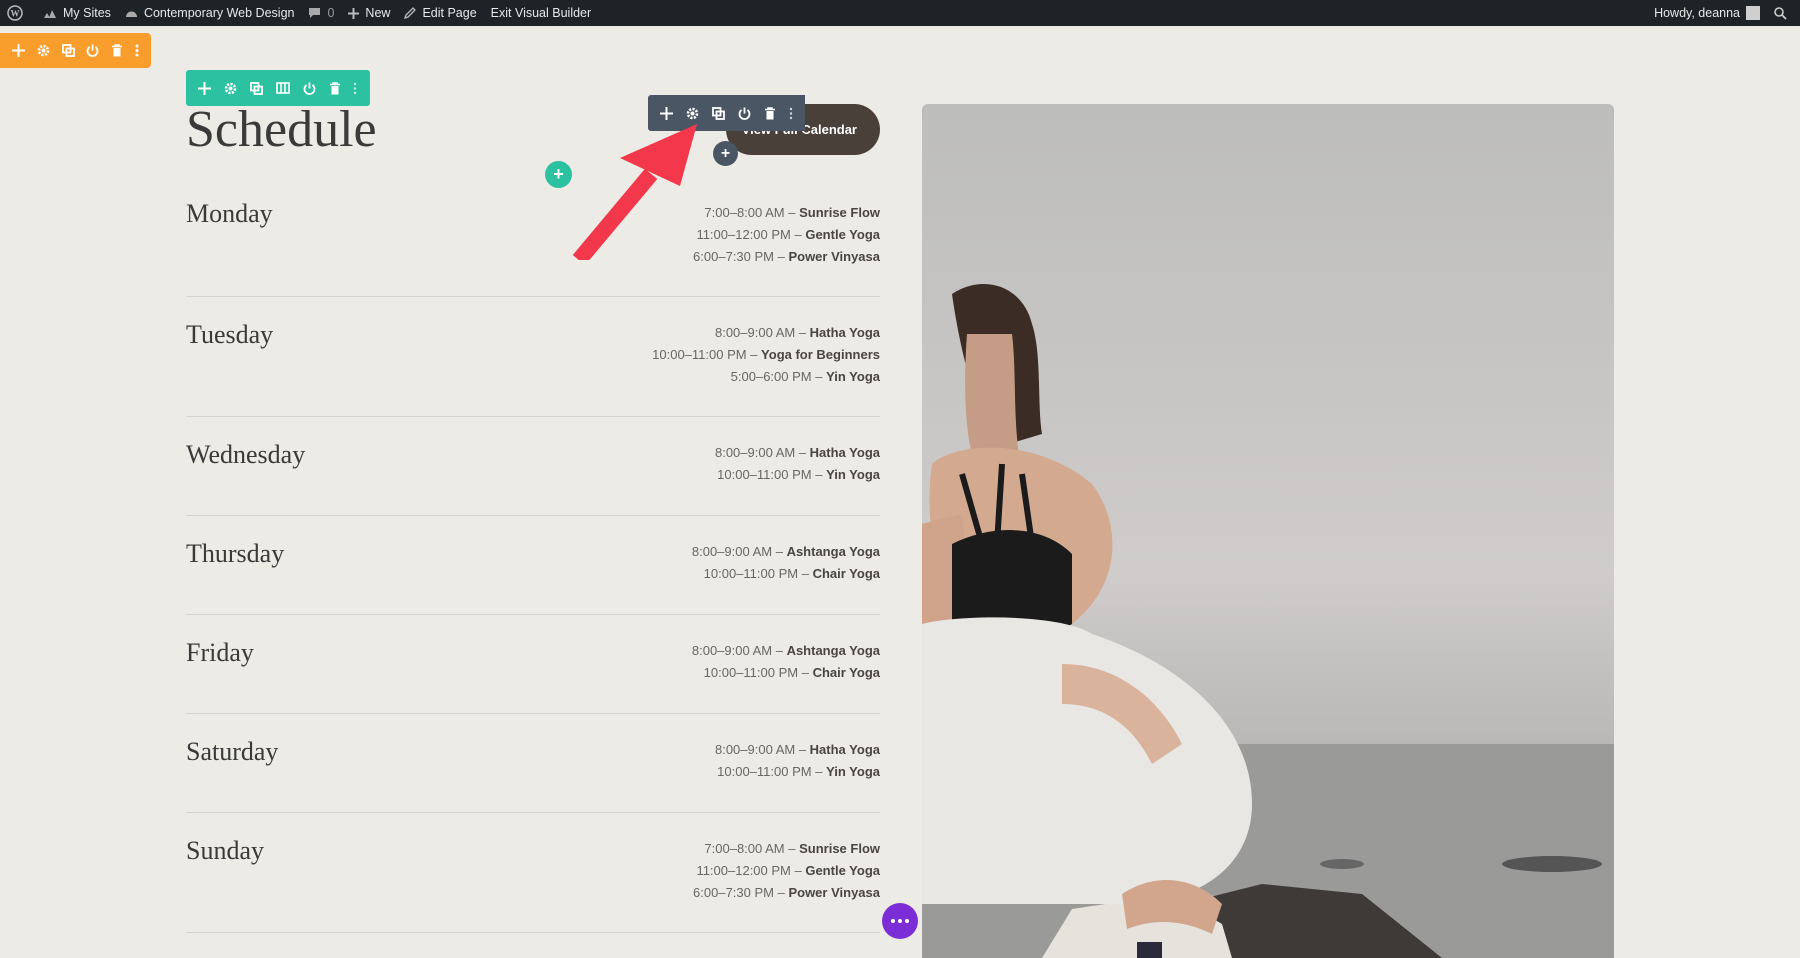  Describe the element at coordinates (131, 14) in the screenshot. I see `dashboard-icon` at that location.